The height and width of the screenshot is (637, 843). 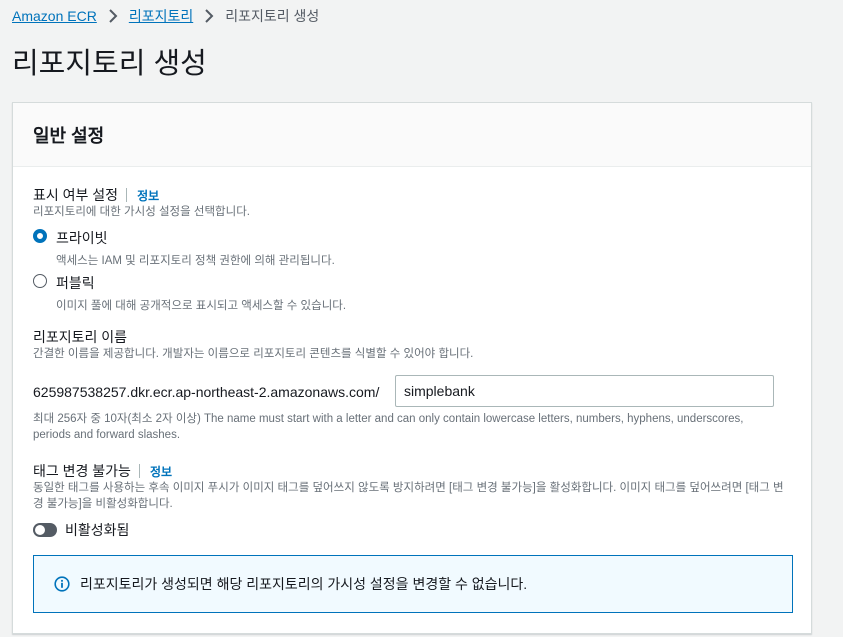 I want to click on breadcrumb-repositories-link: 리포지토리, so click(x=161, y=16).